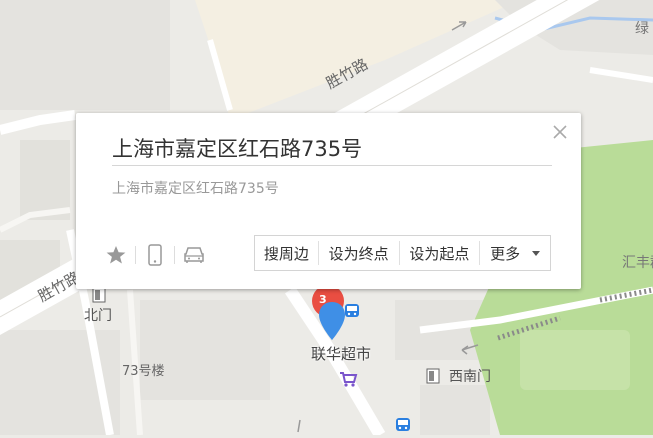 This screenshot has height=438, width=653. Describe the element at coordinates (505, 253) in the screenshot. I see `more-label: 更多` at that location.